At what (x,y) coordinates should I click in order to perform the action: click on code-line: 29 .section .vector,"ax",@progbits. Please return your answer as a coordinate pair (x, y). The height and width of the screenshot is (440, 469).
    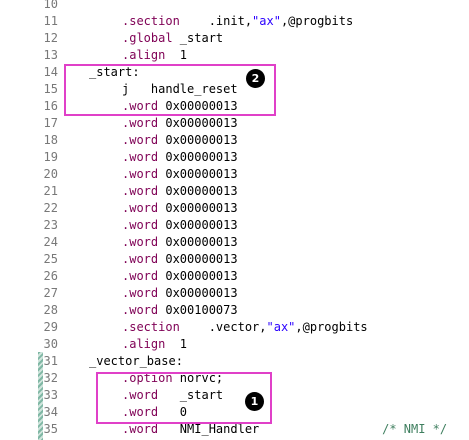
    Looking at the image, I should click on (234, 327).